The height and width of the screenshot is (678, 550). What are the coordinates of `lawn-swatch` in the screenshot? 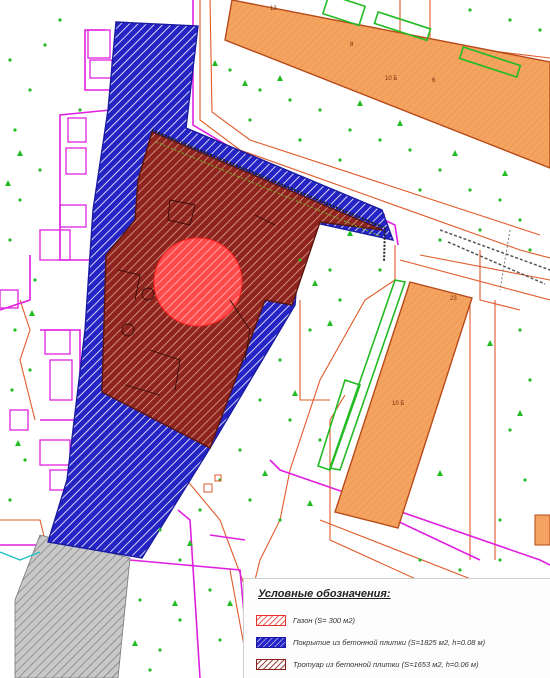 It's located at (271, 620).